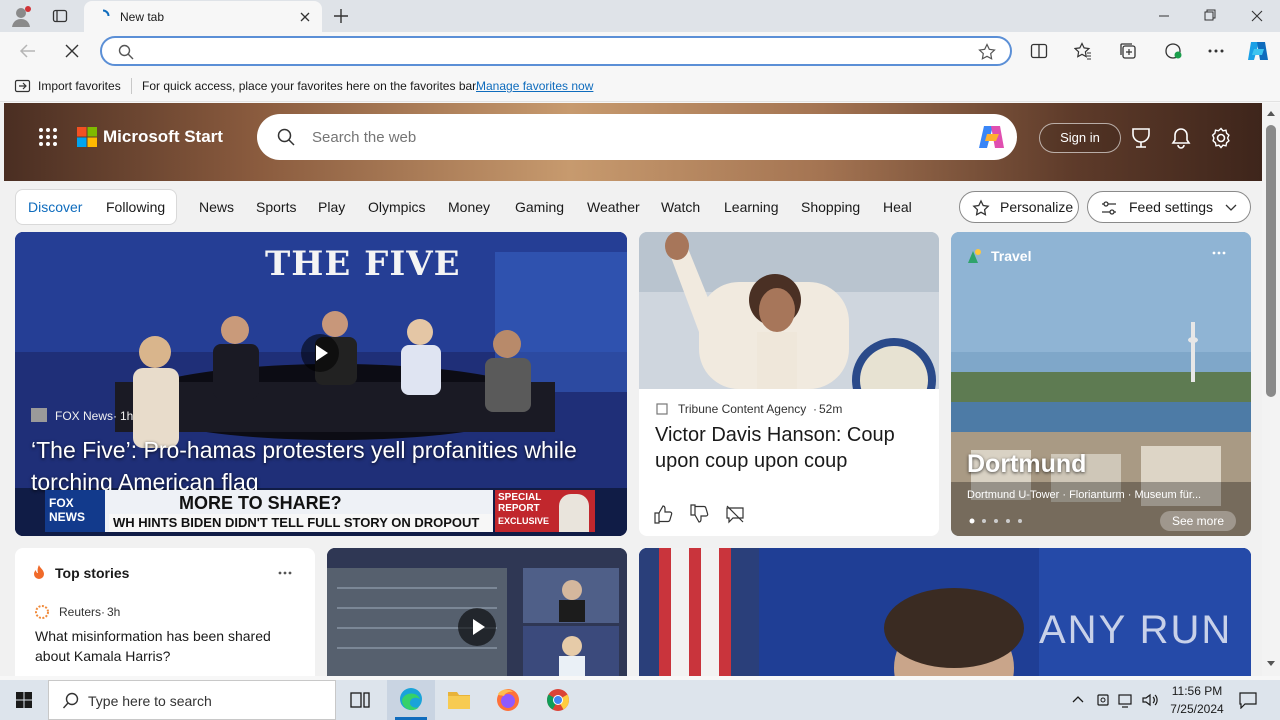 This screenshot has height=720, width=1280. What do you see at coordinates (999, 521) in the screenshot?
I see `carousel-dots` at bounding box center [999, 521].